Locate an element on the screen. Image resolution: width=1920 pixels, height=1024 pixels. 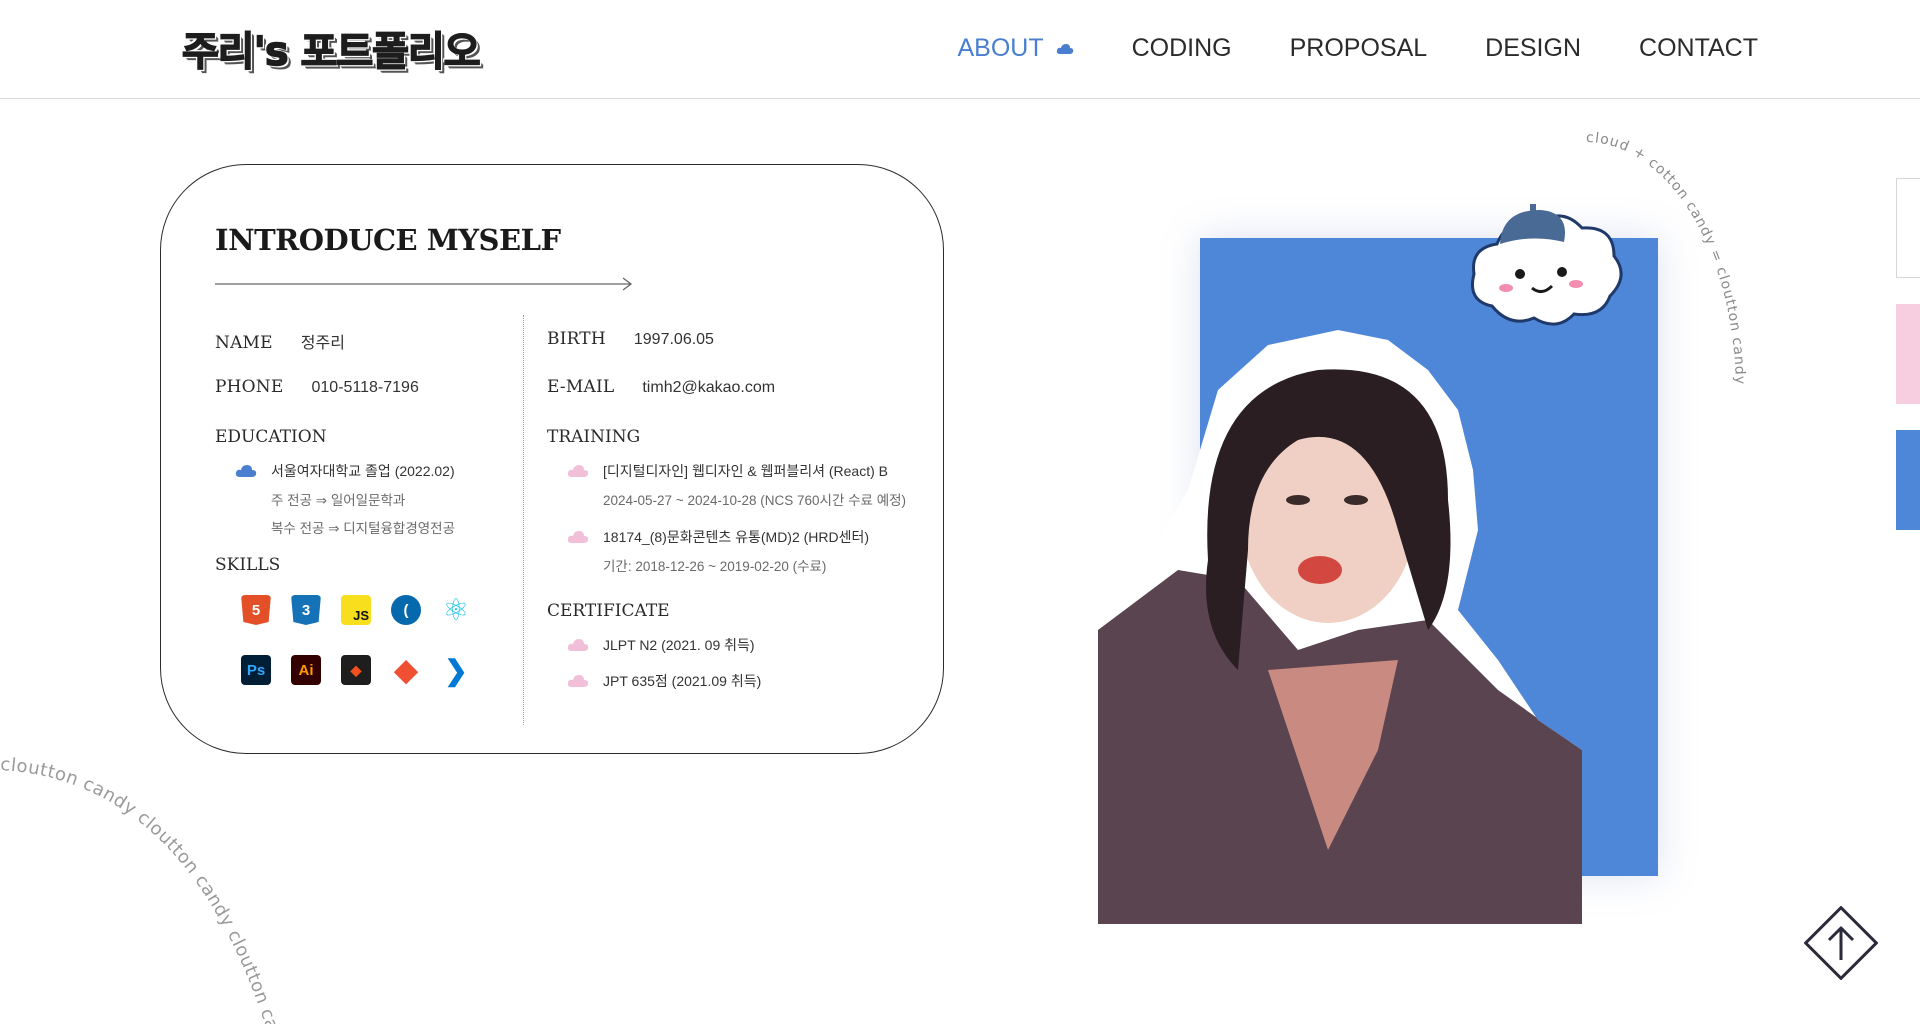
react-icon: ⚛ is located at coordinates (456, 610).